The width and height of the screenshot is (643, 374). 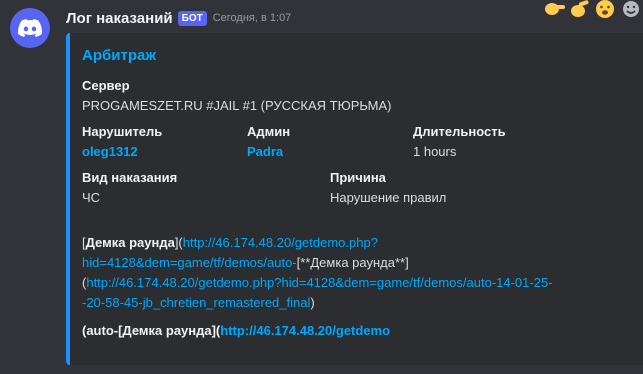 I want to click on emoji-add-icon, so click(x=631, y=10).